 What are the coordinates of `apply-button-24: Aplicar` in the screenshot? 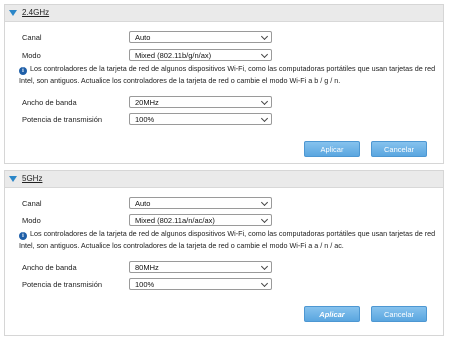 It's located at (332, 149).